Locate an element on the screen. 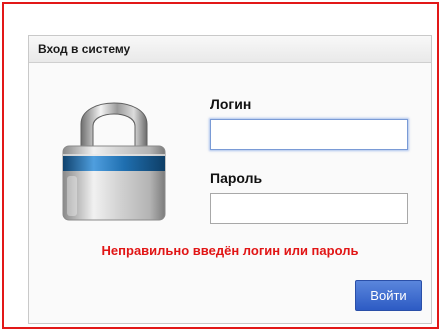 This screenshot has height=331, width=447. padlock-icon is located at coordinates (114, 161).